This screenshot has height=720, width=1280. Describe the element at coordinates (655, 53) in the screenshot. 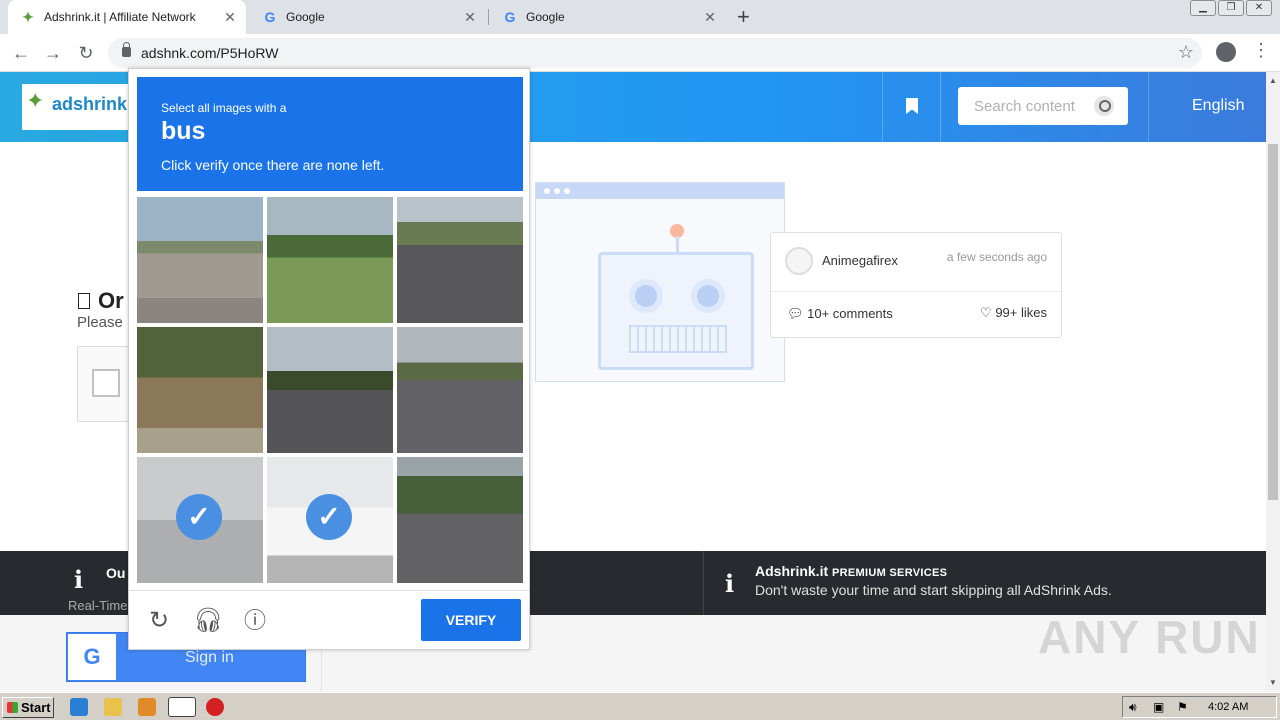

I see `address-bar: adshnk.com/P5HoRW ☆` at that location.